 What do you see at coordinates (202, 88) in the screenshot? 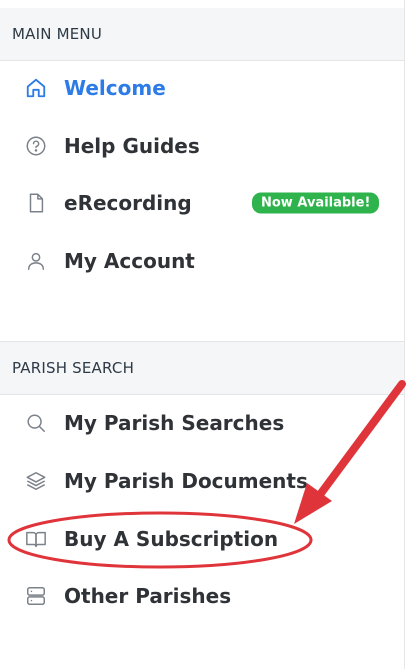
I see `sidebar-item-welcome: Welcome` at bounding box center [202, 88].